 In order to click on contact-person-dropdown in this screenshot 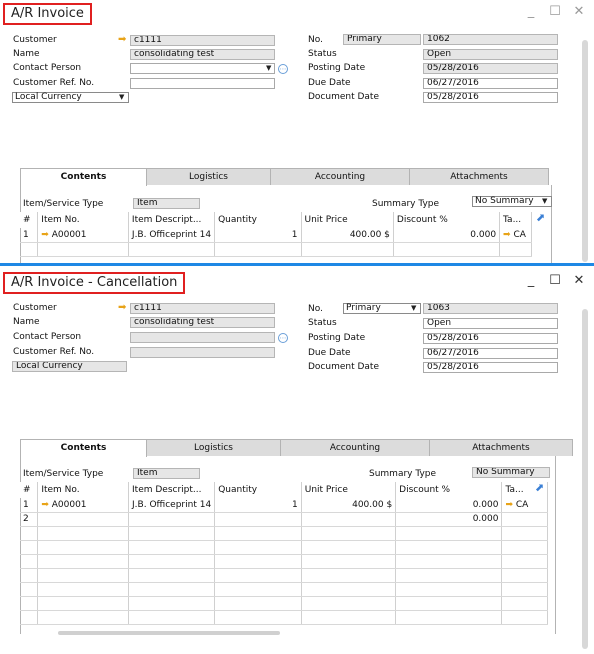, I will do `click(202, 68)`.